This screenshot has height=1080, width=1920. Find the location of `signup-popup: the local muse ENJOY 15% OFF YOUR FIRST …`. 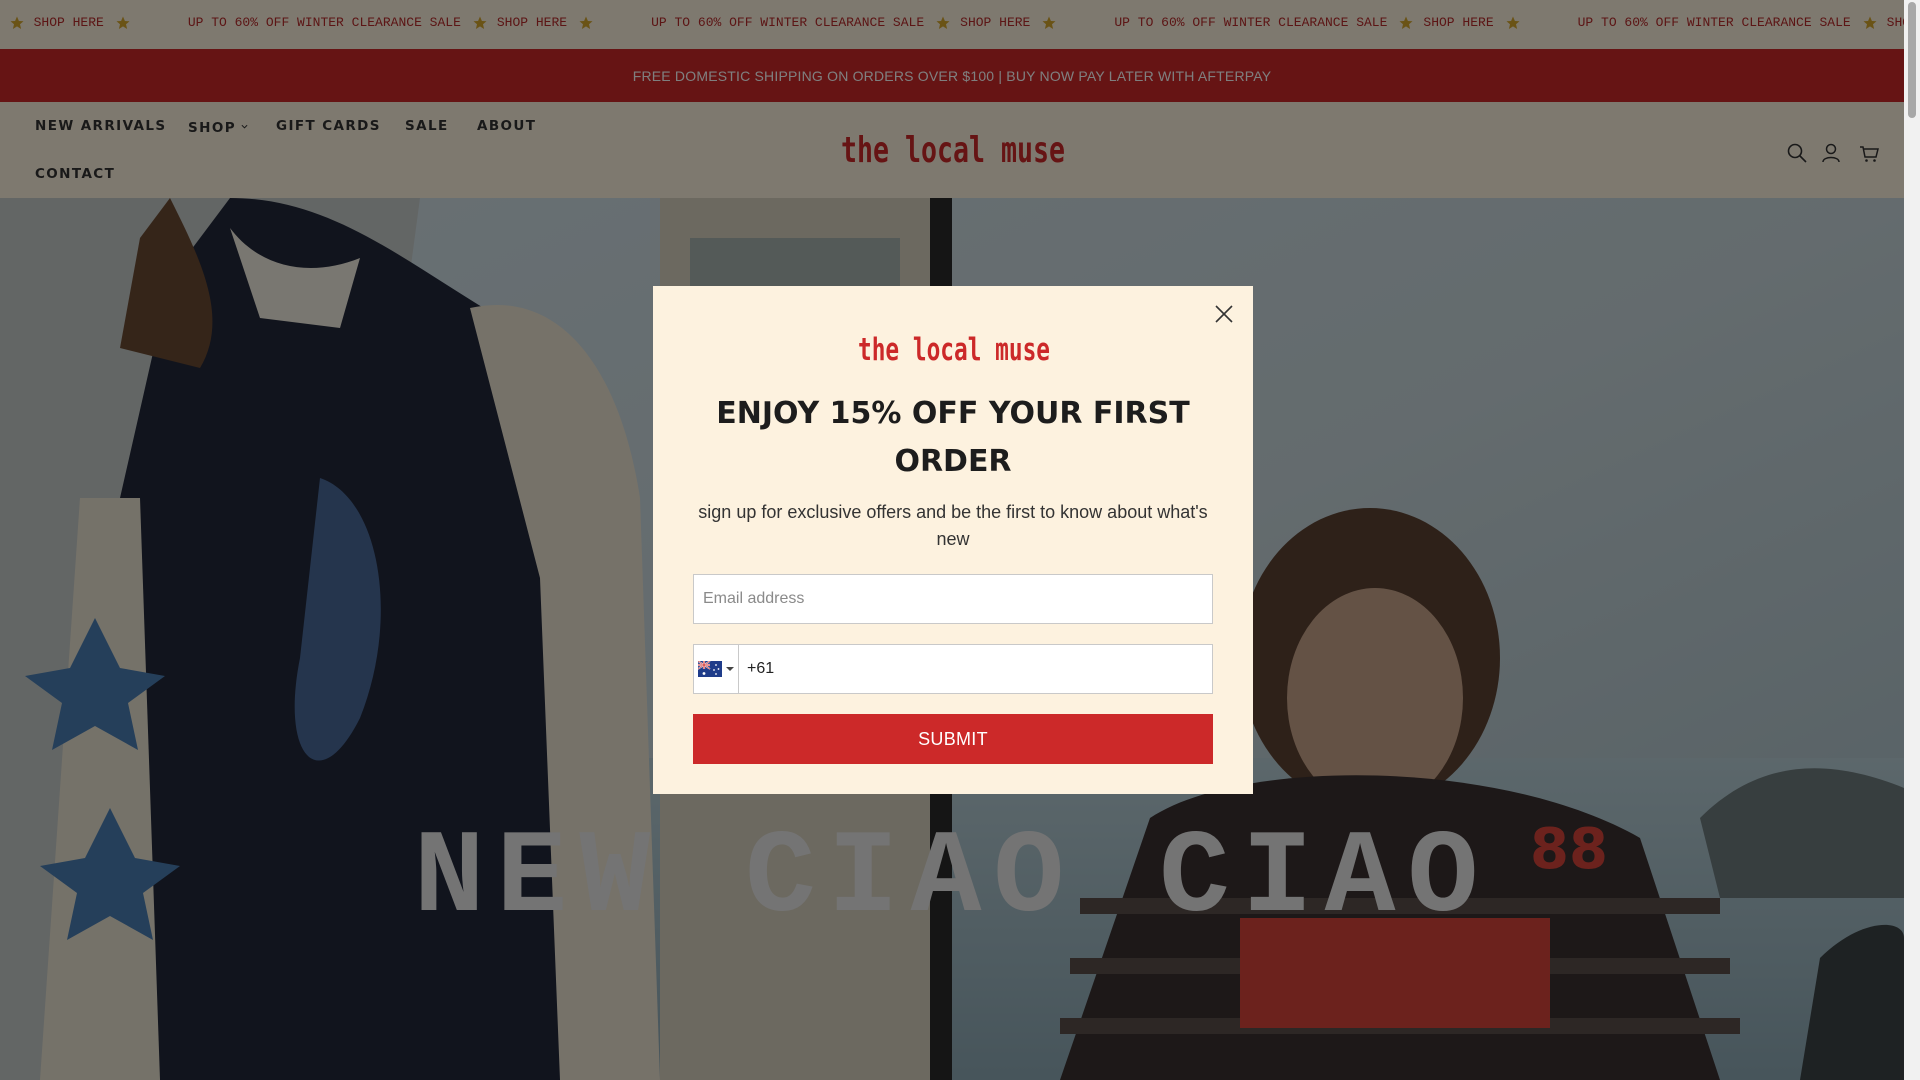

signup-popup: the local muse ENJOY 15% OFF YOUR FIRST … is located at coordinates (953, 540).